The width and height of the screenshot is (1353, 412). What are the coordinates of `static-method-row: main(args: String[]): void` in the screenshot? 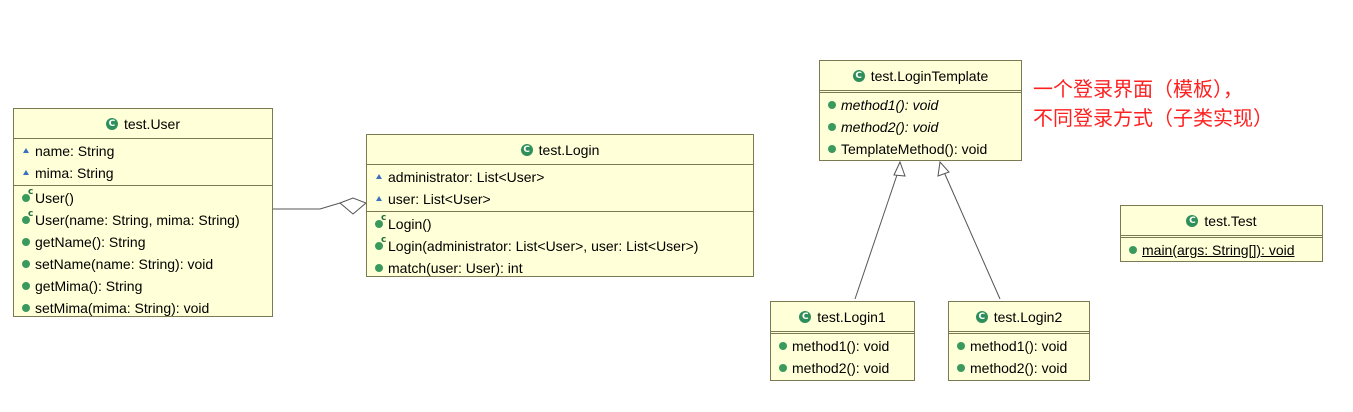 It's located at (1221, 250).